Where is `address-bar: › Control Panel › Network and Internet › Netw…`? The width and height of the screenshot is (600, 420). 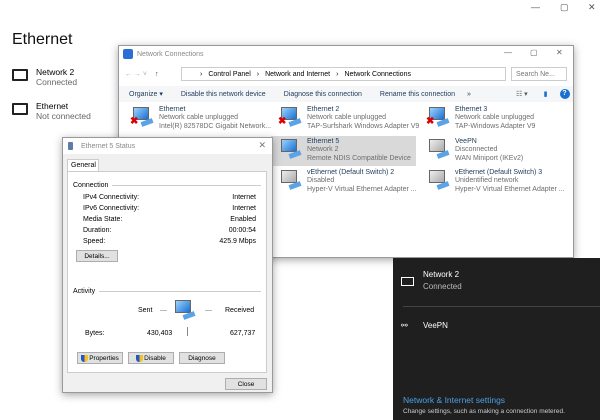 address-bar: › Control Panel › Network and Internet › Netw… is located at coordinates (343, 74).